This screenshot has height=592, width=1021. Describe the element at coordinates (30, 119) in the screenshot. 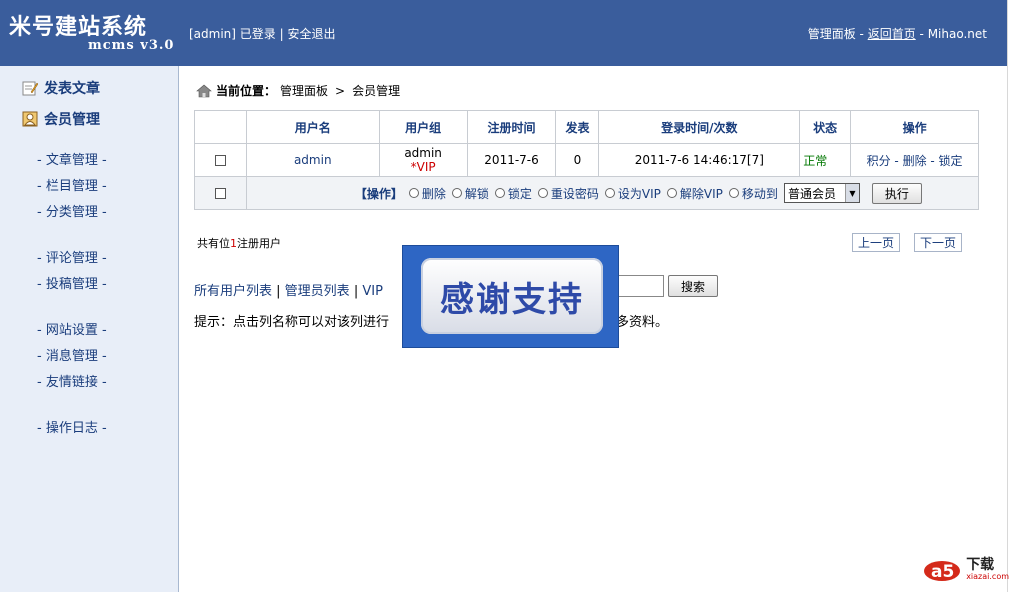

I see `member-icon` at that location.